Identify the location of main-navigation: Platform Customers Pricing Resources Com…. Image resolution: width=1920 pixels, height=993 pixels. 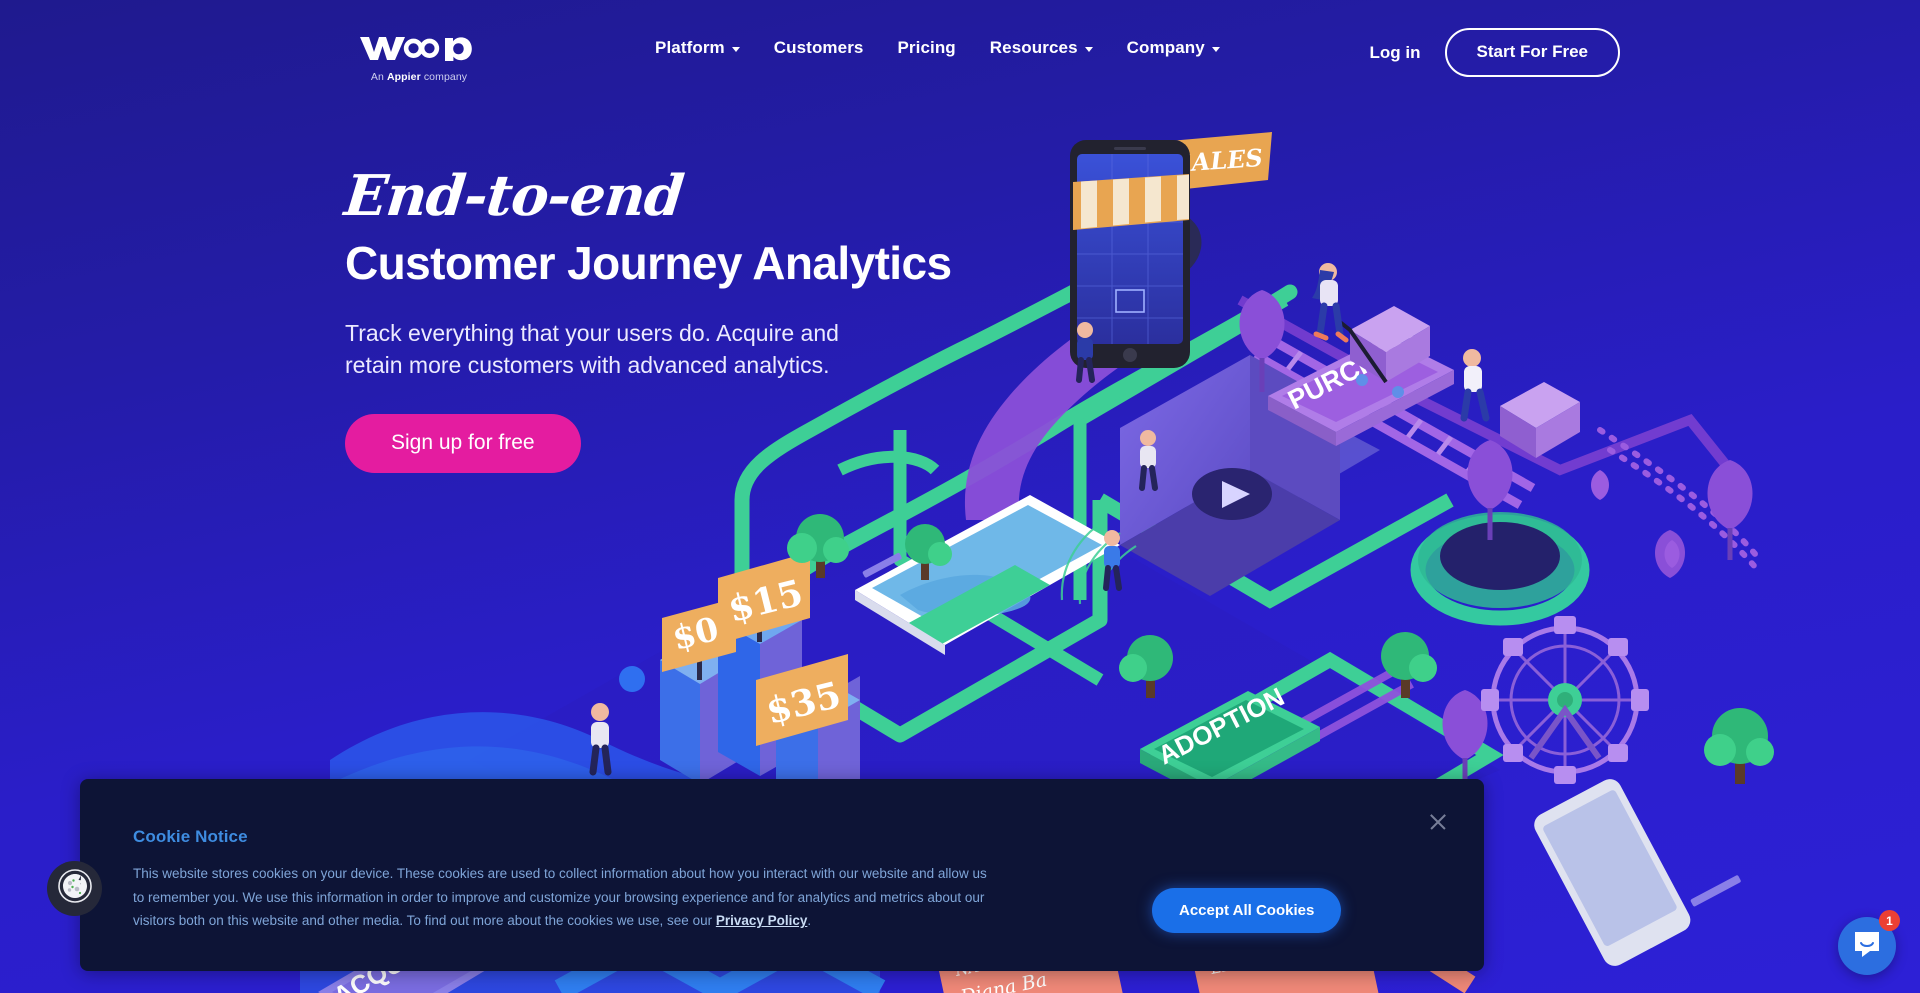
(937, 48).